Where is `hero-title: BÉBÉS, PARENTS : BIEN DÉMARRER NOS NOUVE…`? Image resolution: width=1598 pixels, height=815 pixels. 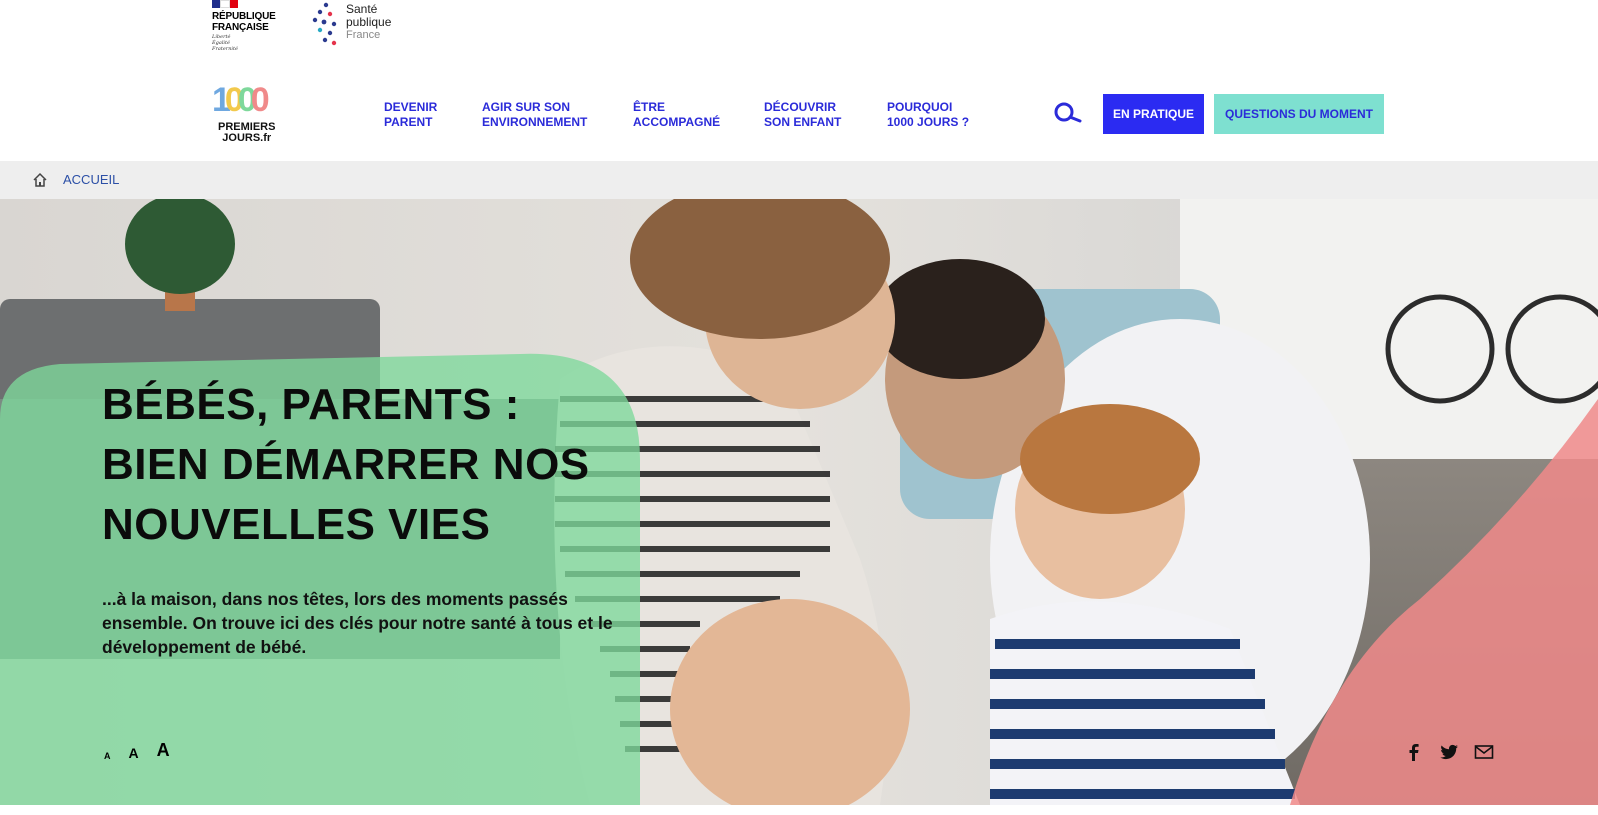 hero-title: BÉBÉS, PARENTS : BIEN DÉMARRER NOS NOUVE… is located at coordinates (346, 464).